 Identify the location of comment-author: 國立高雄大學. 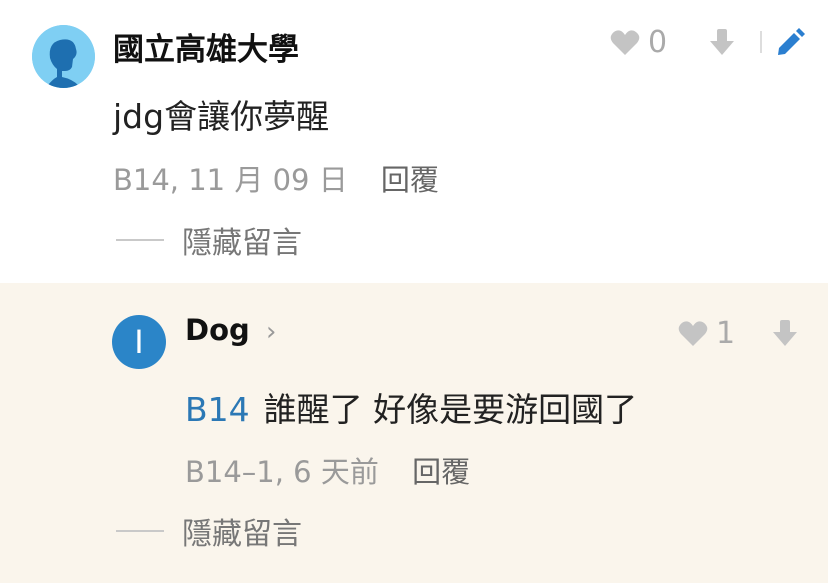
(206, 46).